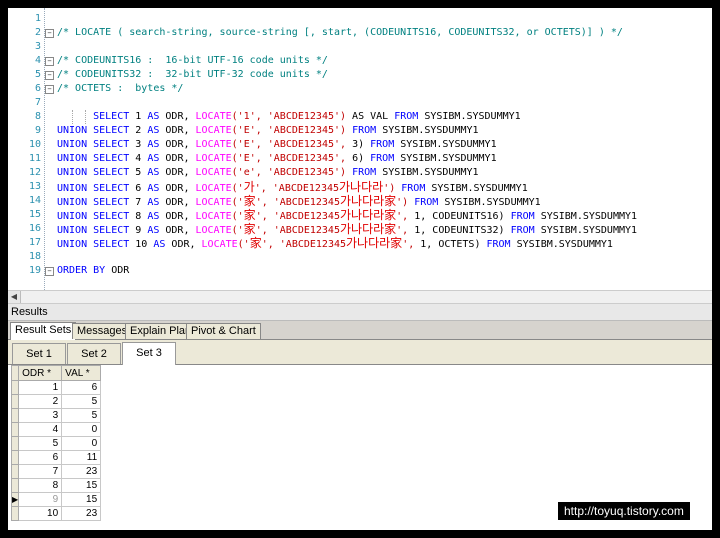  Describe the element at coordinates (37, 46) in the screenshot. I see `line-number: 3` at that location.